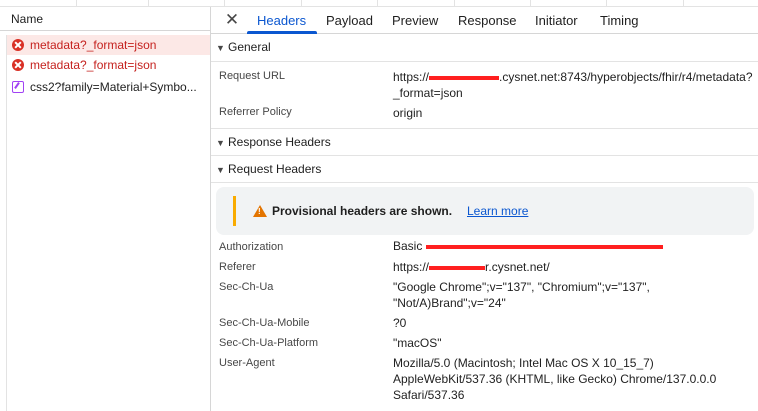 This screenshot has height=411, width=758. Describe the element at coordinates (487, 20) in the screenshot. I see `tab-response: Response` at that location.